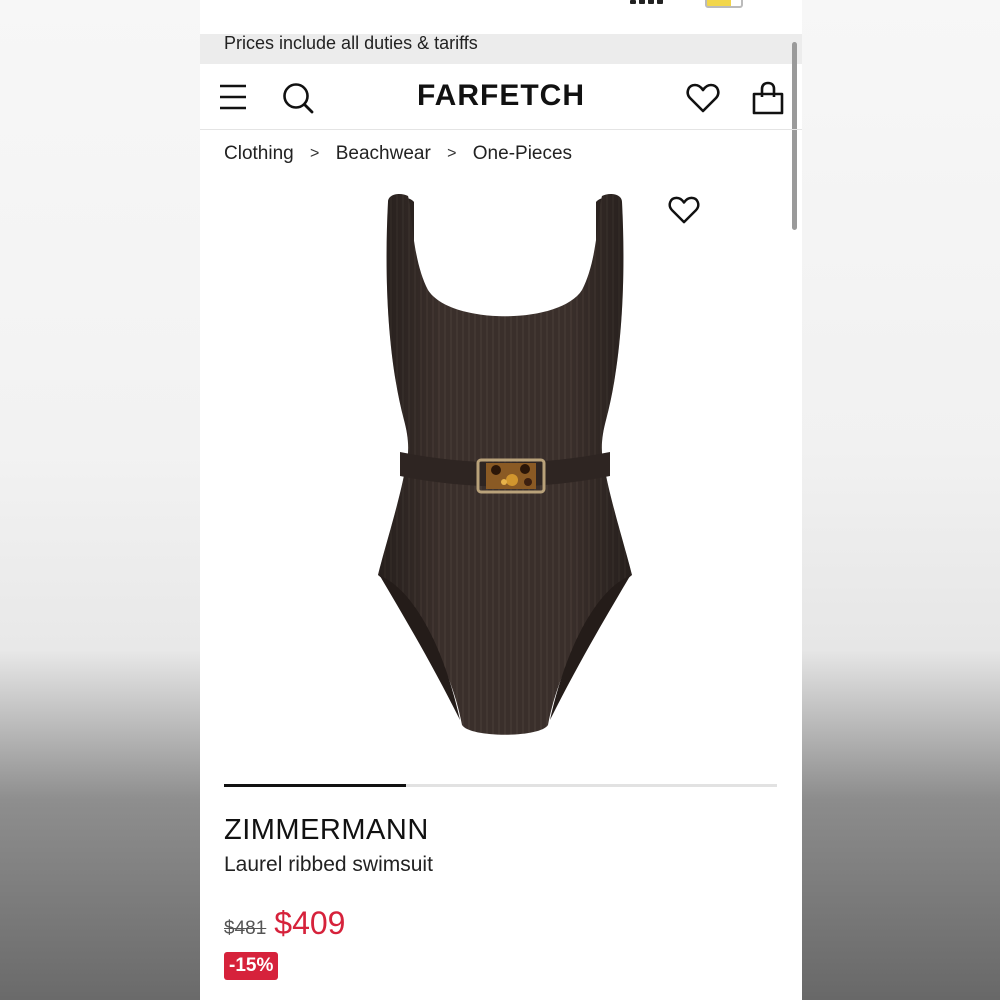  I want to click on breadcrumb-clothing: Clothing, so click(259, 154).